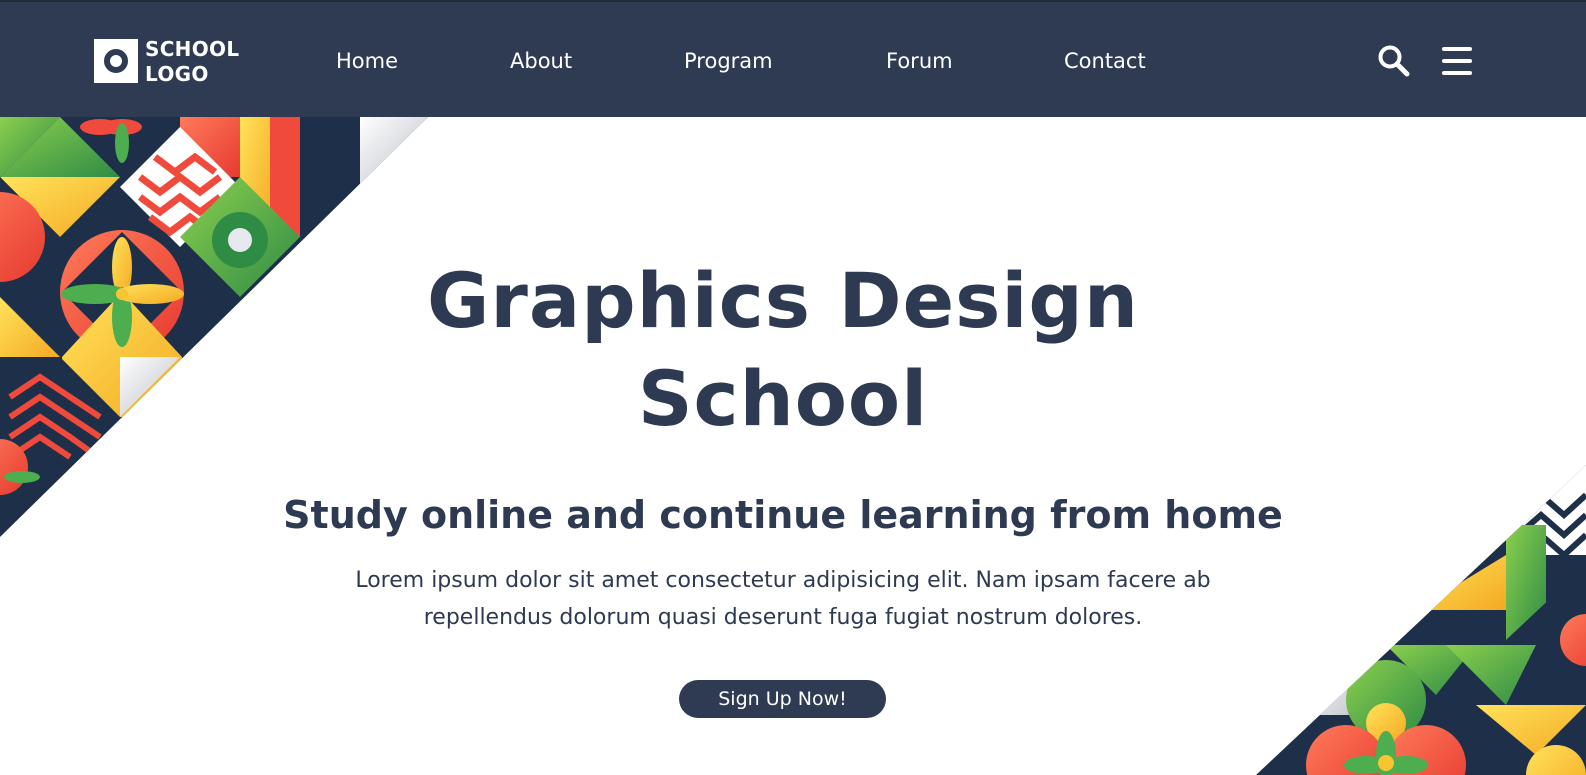  What do you see at coordinates (783, 349) in the screenshot?
I see `hero-title: Graphics Design School` at bounding box center [783, 349].